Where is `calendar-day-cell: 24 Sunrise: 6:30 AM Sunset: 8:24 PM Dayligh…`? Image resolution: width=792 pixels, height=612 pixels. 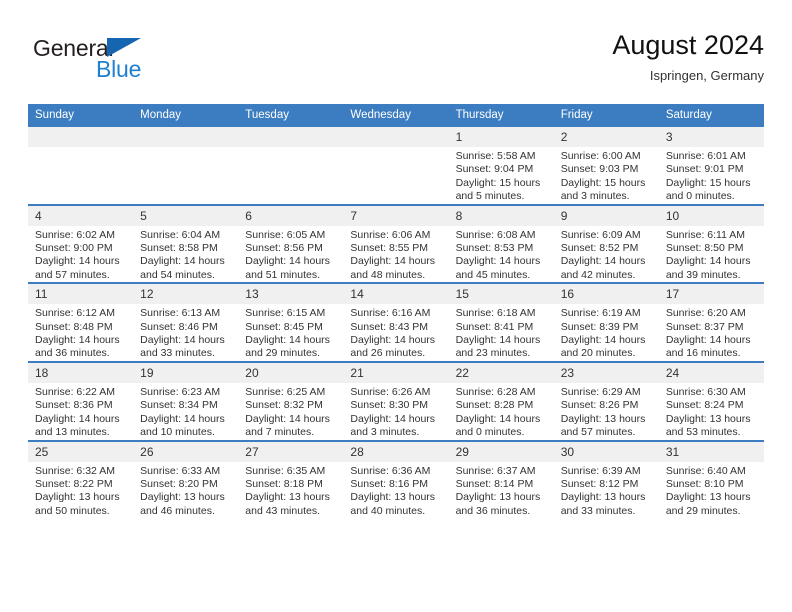 calendar-day-cell: 24 Sunrise: 6:30 AM Sunset: 8:24 PM Dayligh… is located at coordinates (711, 400).